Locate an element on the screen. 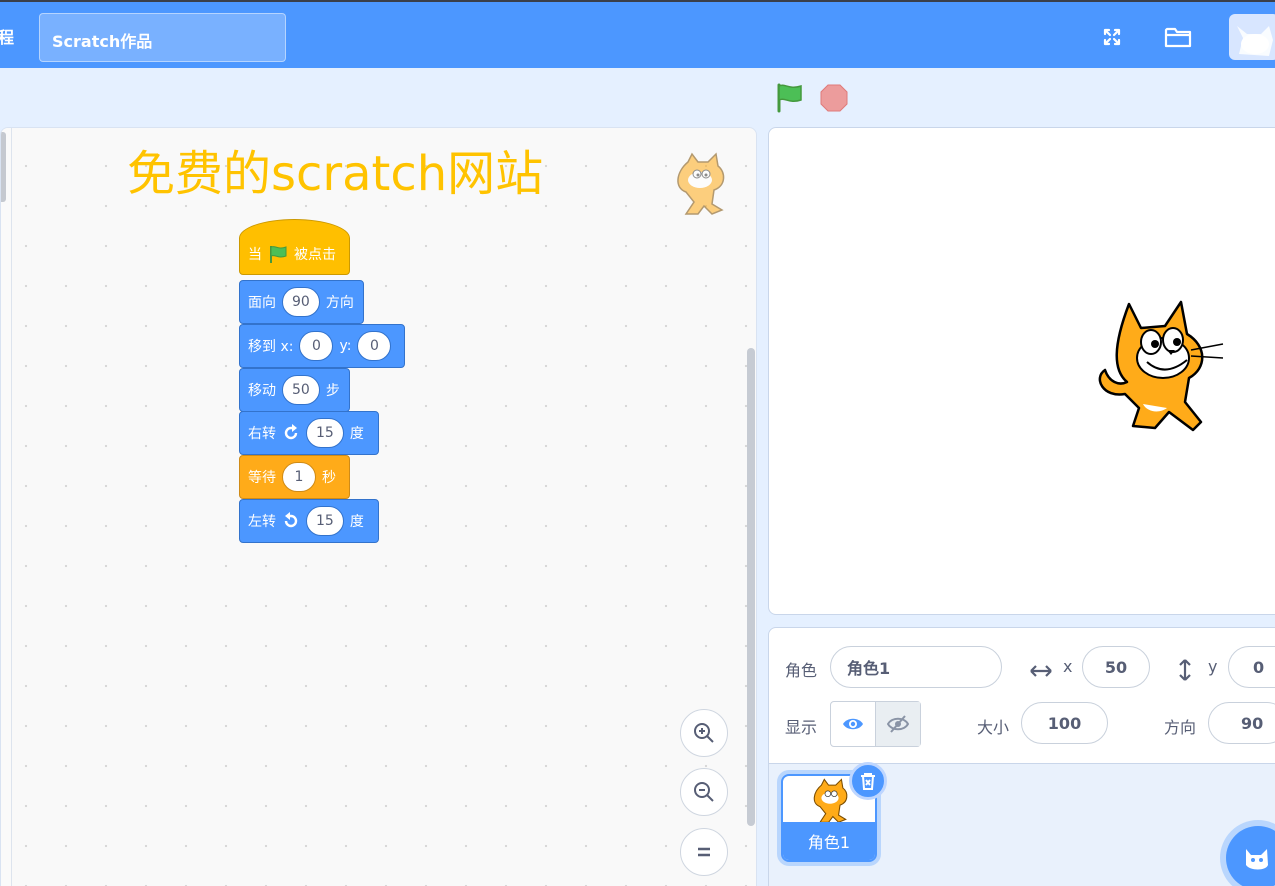  watermark-text: 免费的scratch网站 is located at coordinates (335, 174).